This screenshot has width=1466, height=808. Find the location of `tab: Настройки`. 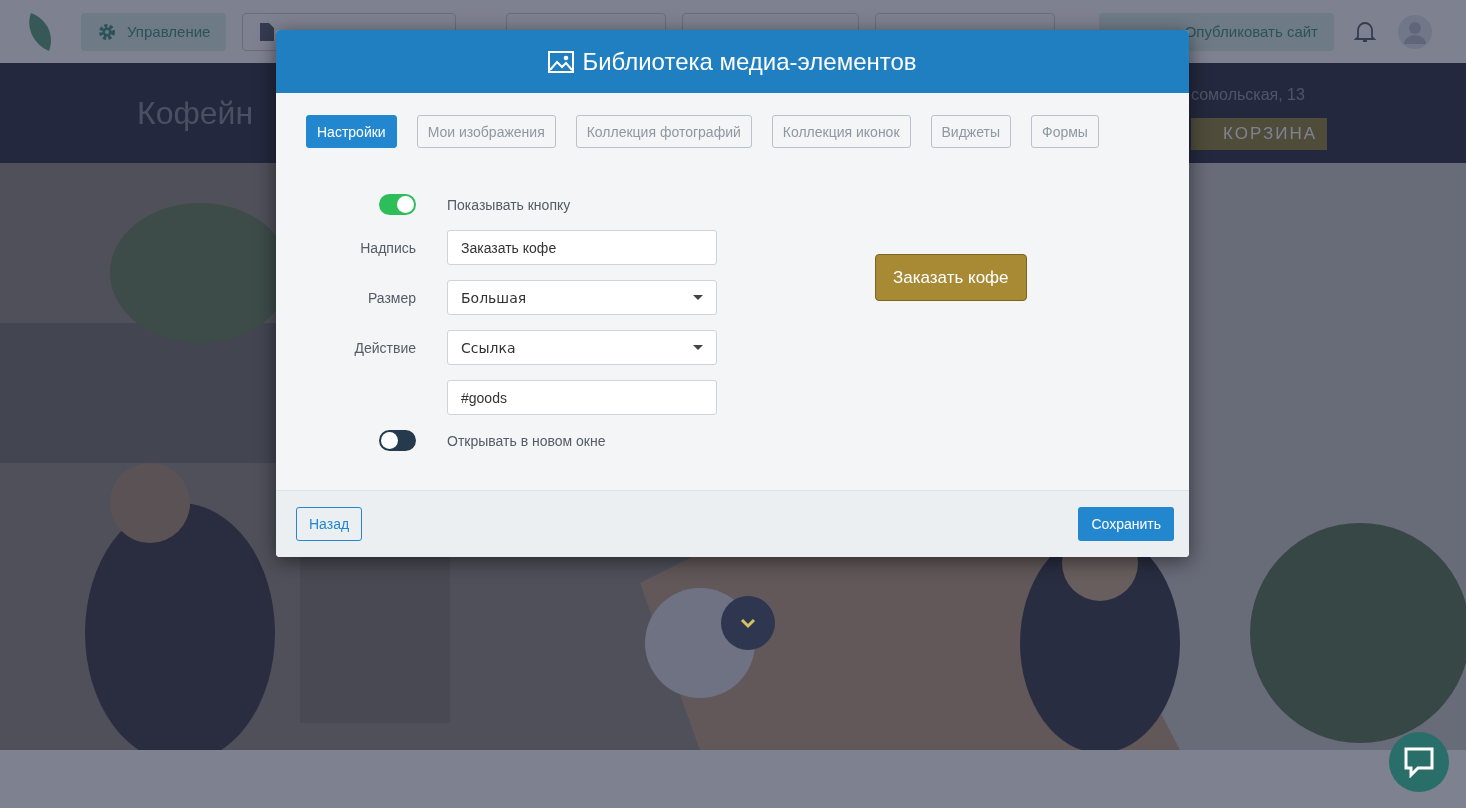

tab: Настройки is located at coordinates (351, 131).